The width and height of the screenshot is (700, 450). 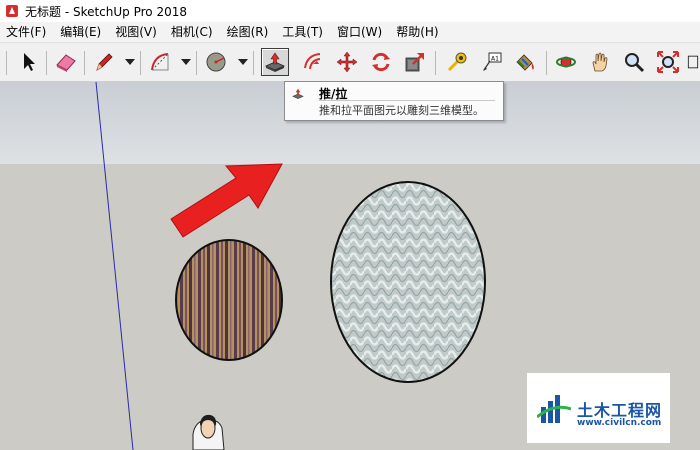 I want to click on menu-window: 窗口(W), so click(x=359, y=32).